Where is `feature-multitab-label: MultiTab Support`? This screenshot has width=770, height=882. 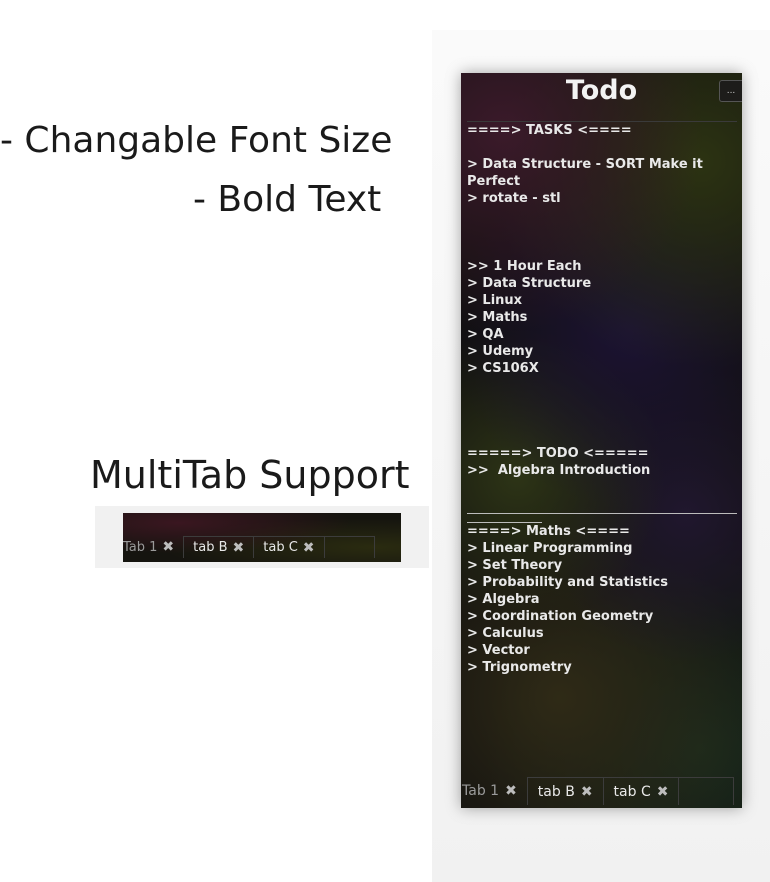
feature-multitab-label: MultiTab Support is located at coordinates (250, 475).